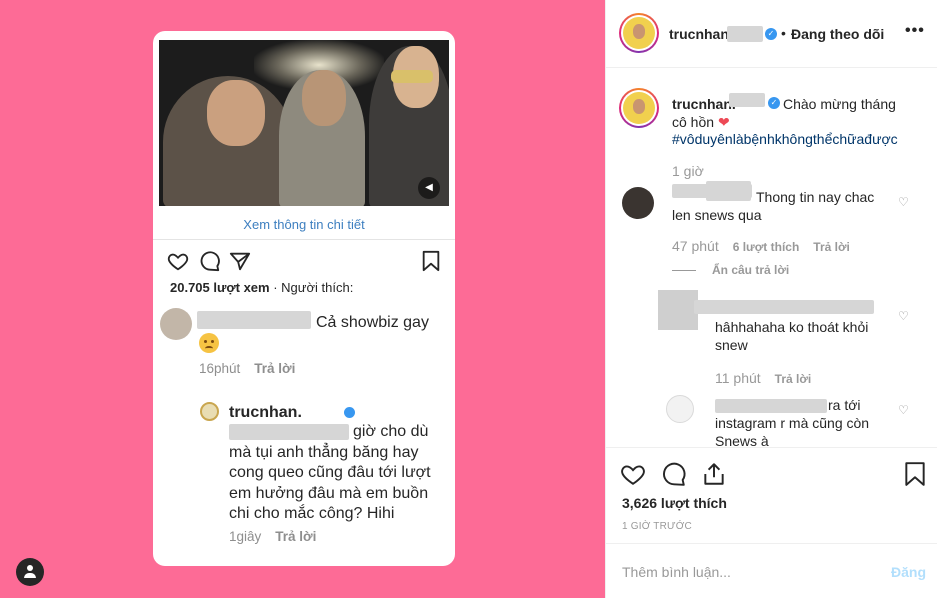 Image resolution: width=937 pixels, height=598 pixels. Describe the element at coordinates (908, 572) in the screenshot. I see `post-comment-button: Đăng` at that location.